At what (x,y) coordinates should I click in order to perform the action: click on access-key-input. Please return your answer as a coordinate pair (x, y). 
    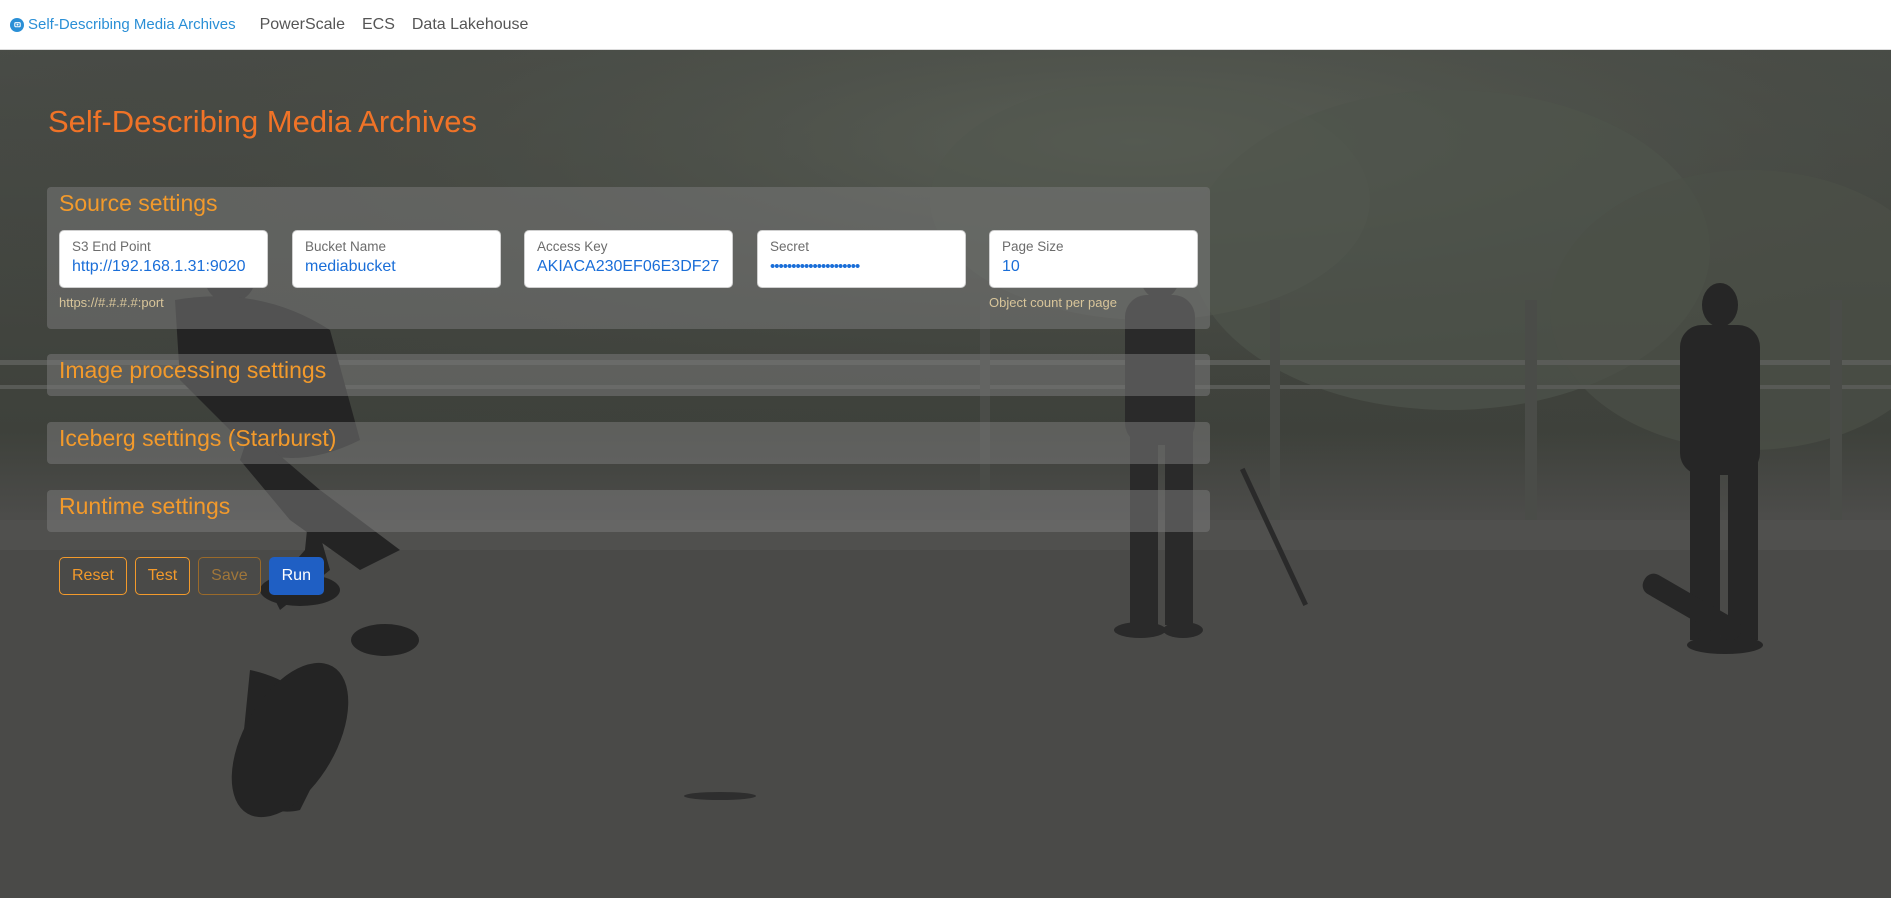
    Looking at the image, I should click on (628, 267).